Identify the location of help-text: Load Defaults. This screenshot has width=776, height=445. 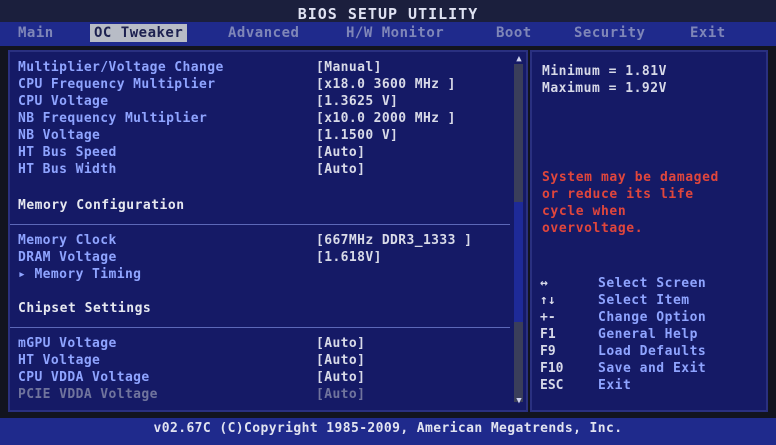
(652, 351).